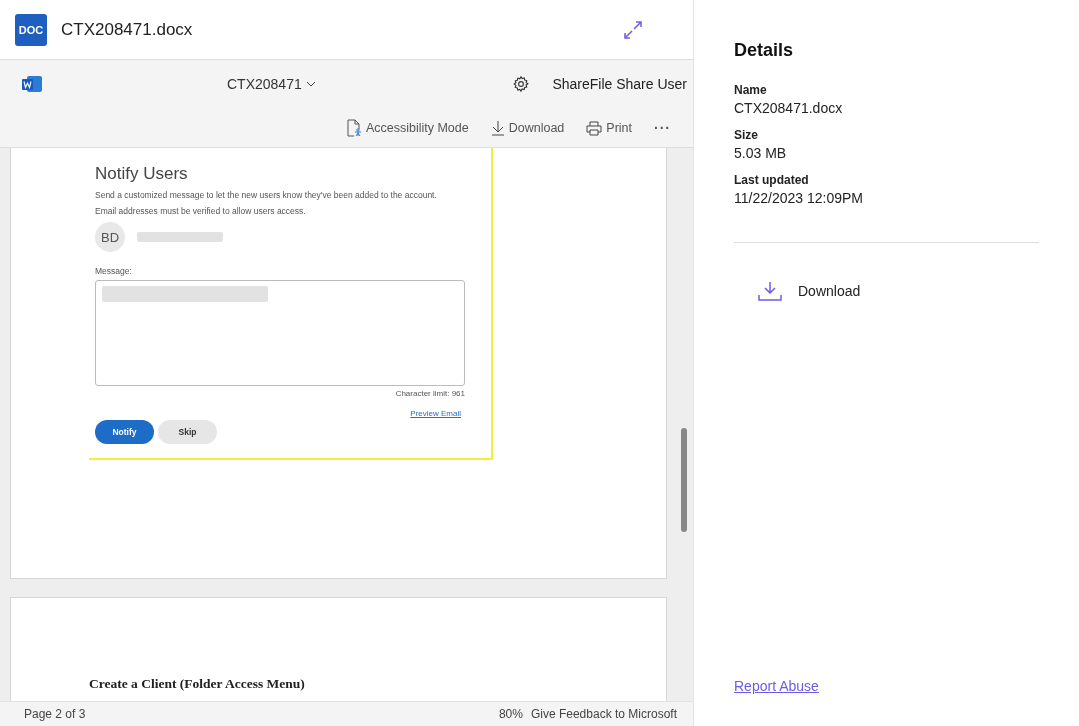 This screenshot has width=1079, height=726. I want to click on section-heading: Create a Client (Folder Access Menu), so click(197, 684).